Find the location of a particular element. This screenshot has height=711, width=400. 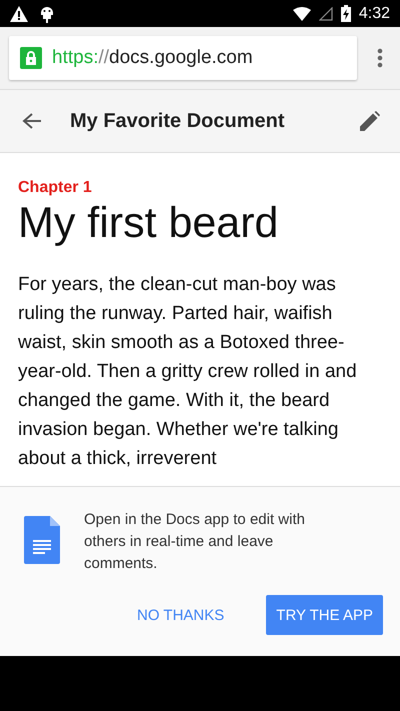

battery-icon is located at coordinates (345, 13).